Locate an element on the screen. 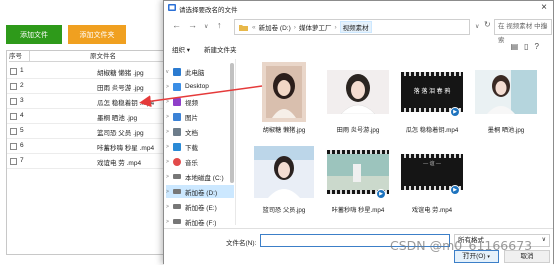  address-bar: « 新加卷 (D:) › 媒体萝工厂 › 视频素材 is located at coordinates (352, 27).